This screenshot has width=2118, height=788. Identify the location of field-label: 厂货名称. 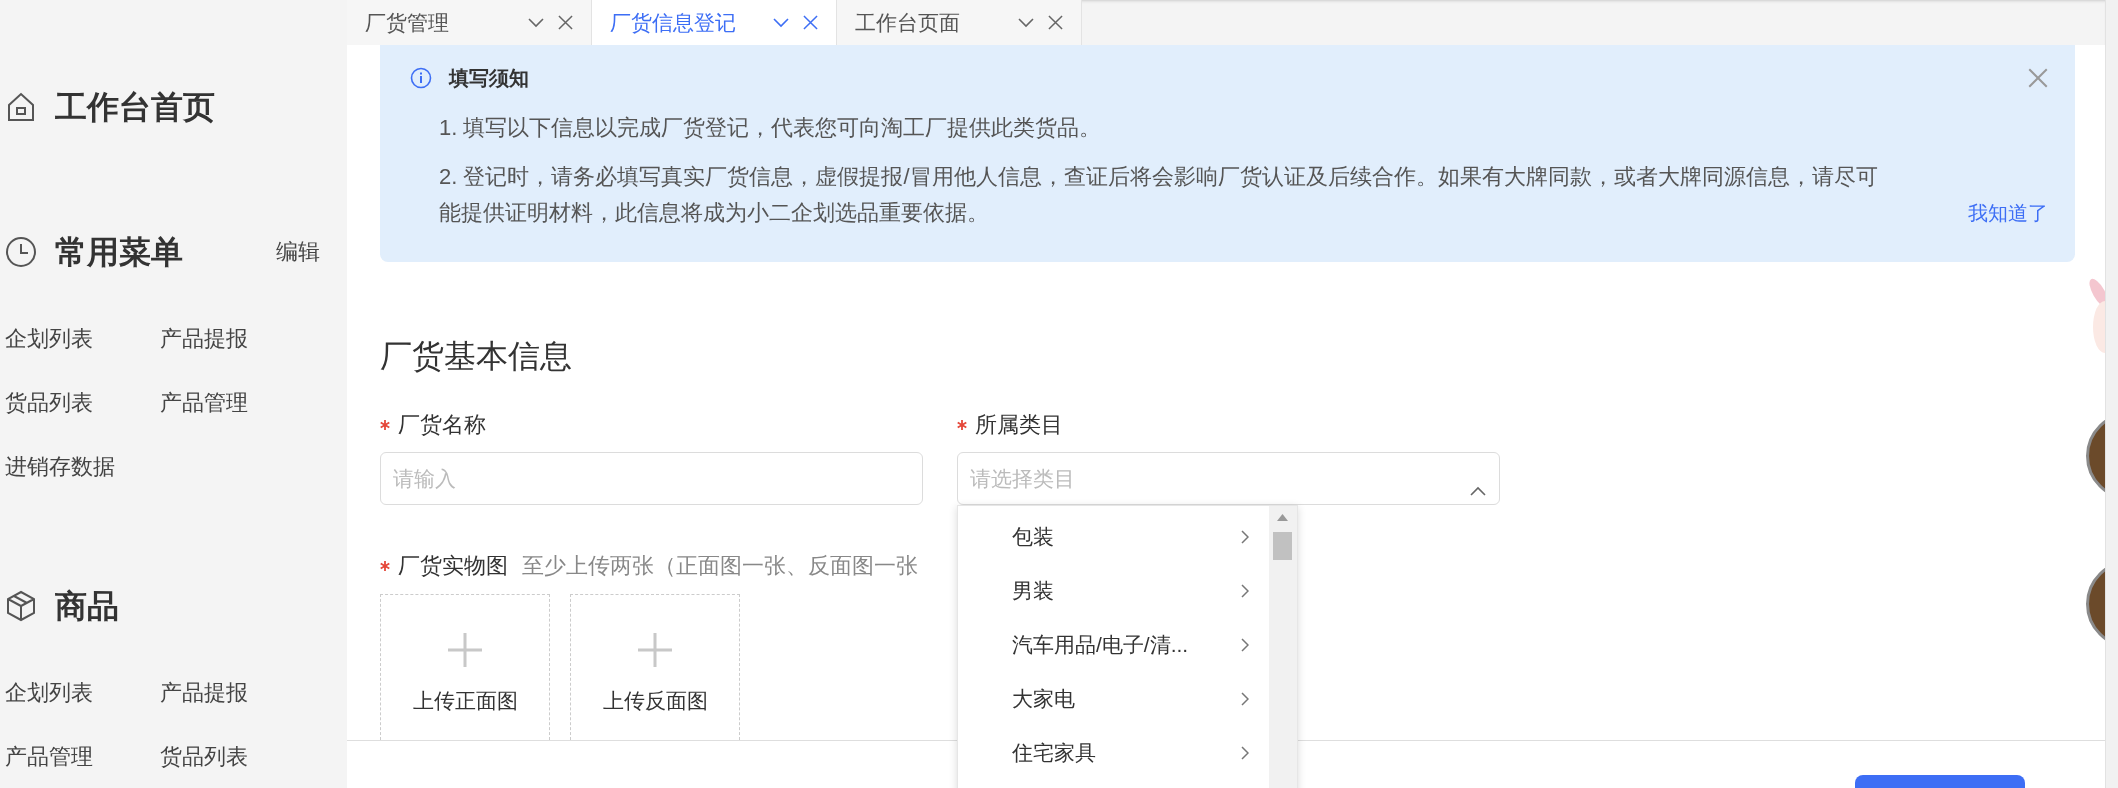
(442, 425).